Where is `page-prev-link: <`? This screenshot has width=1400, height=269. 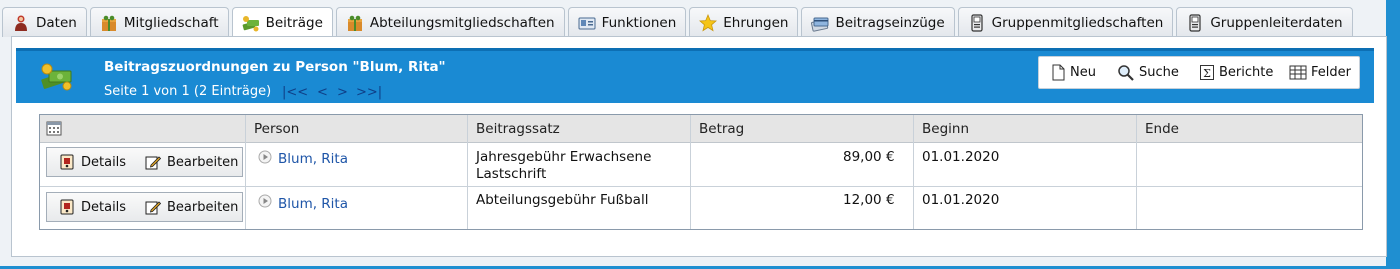 page-prev-link: < is located at coordinates (322, 92).